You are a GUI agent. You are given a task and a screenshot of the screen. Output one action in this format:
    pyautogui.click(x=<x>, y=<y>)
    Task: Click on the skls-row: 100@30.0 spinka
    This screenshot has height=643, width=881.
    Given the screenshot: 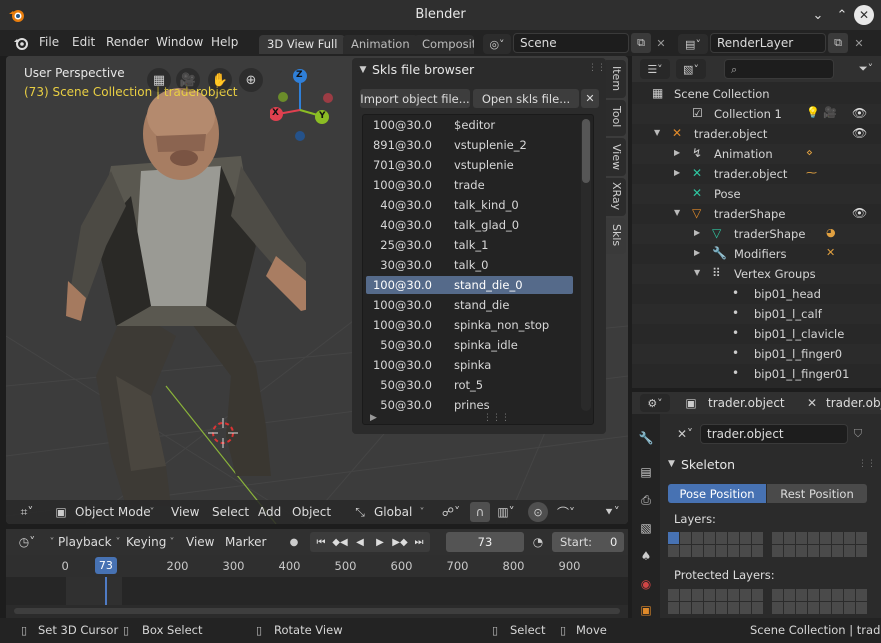 What is the action you would take?
    pyautogui.click(x=469, y=365)
    